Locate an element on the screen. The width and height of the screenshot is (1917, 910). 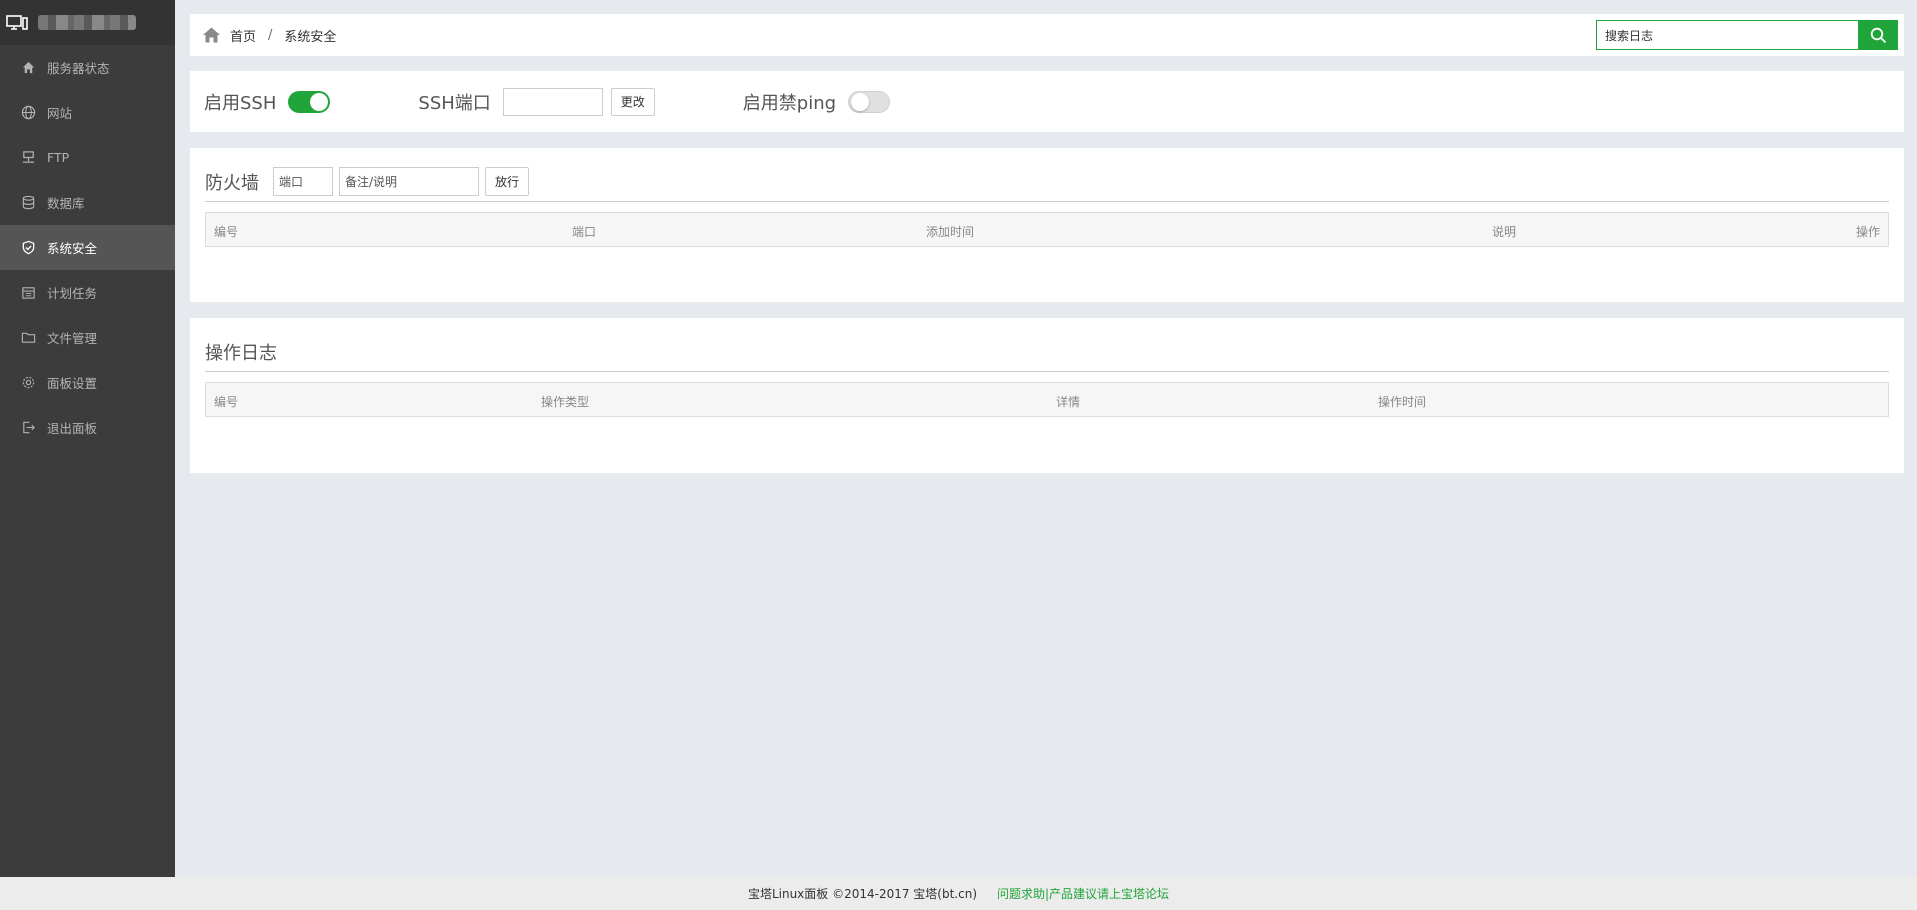
ping-disable-label: 启用禁ping is located at coordinates (789, 103).